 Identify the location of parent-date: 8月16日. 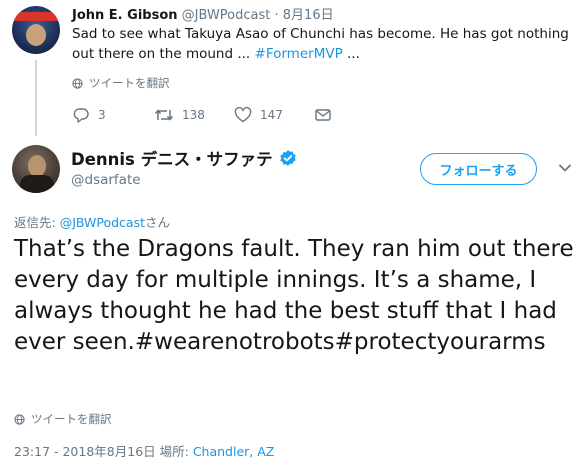
(308, 15).